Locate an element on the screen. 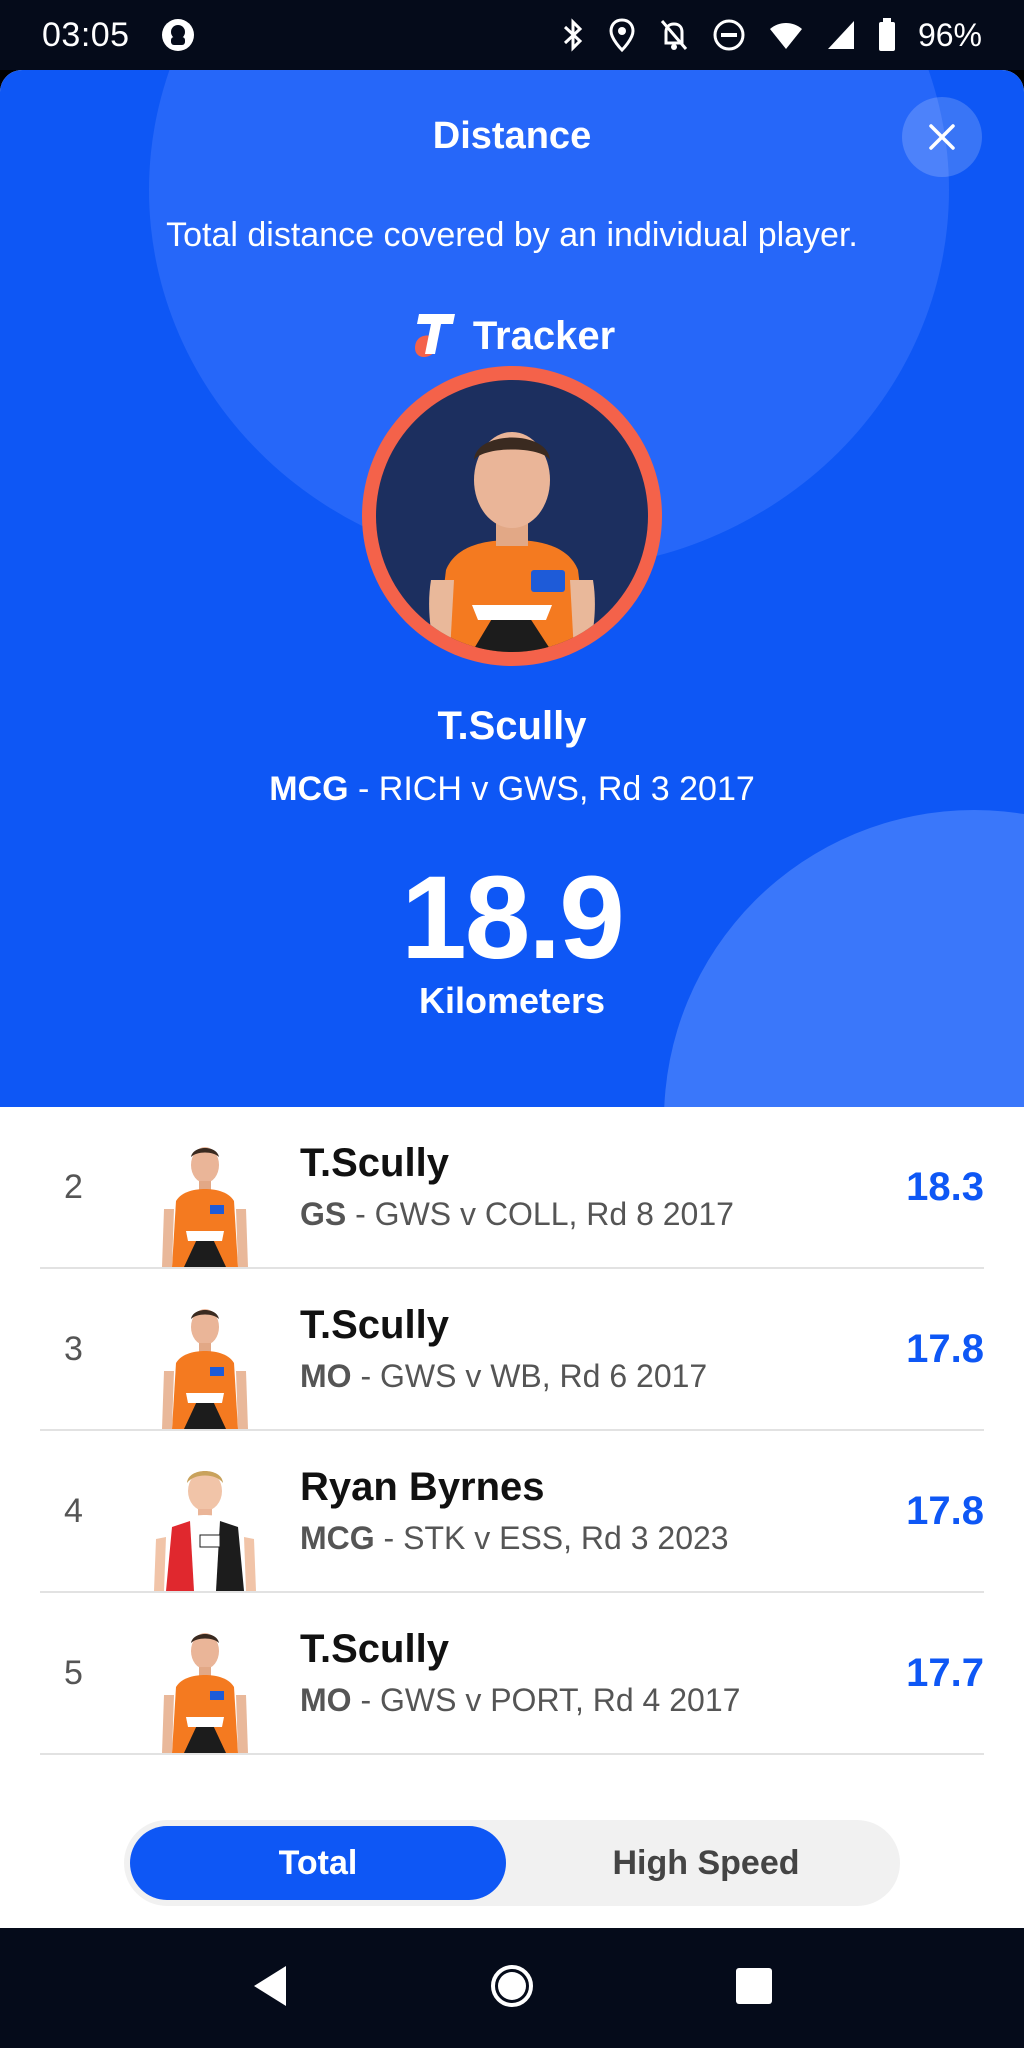 The image size is (1024, 2048). back-icon is located at coordinates (269, 1985).